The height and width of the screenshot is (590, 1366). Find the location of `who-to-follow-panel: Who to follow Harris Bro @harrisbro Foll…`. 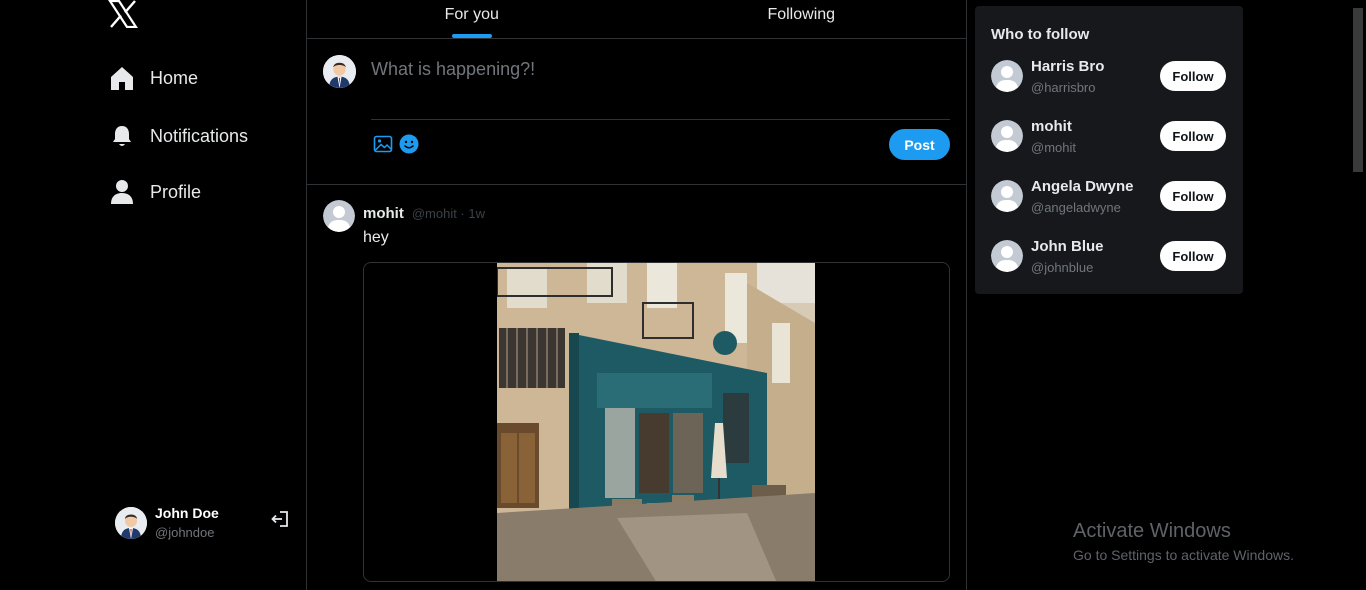

who-to-follow-panel: Who to follow Harris Bro @harrisbro Foll… is located at coordinates (1109, 150).